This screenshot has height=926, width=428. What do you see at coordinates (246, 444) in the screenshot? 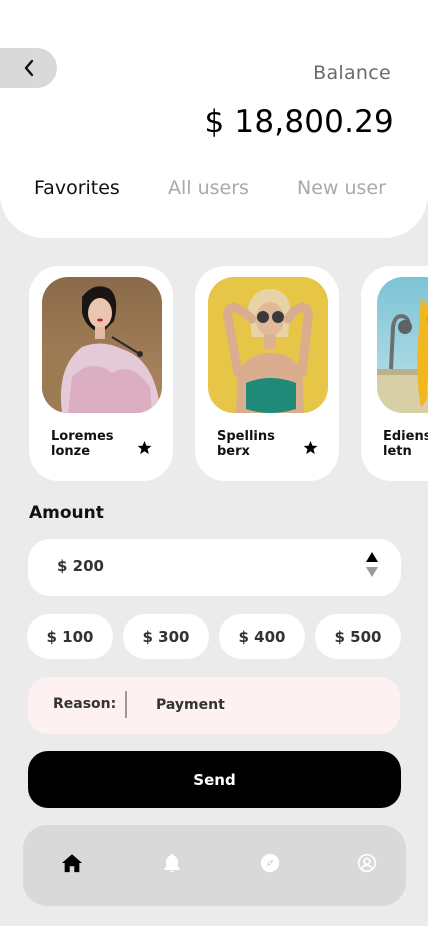
I see `user-name: Spellins berx` at bounding box center [246, 444].